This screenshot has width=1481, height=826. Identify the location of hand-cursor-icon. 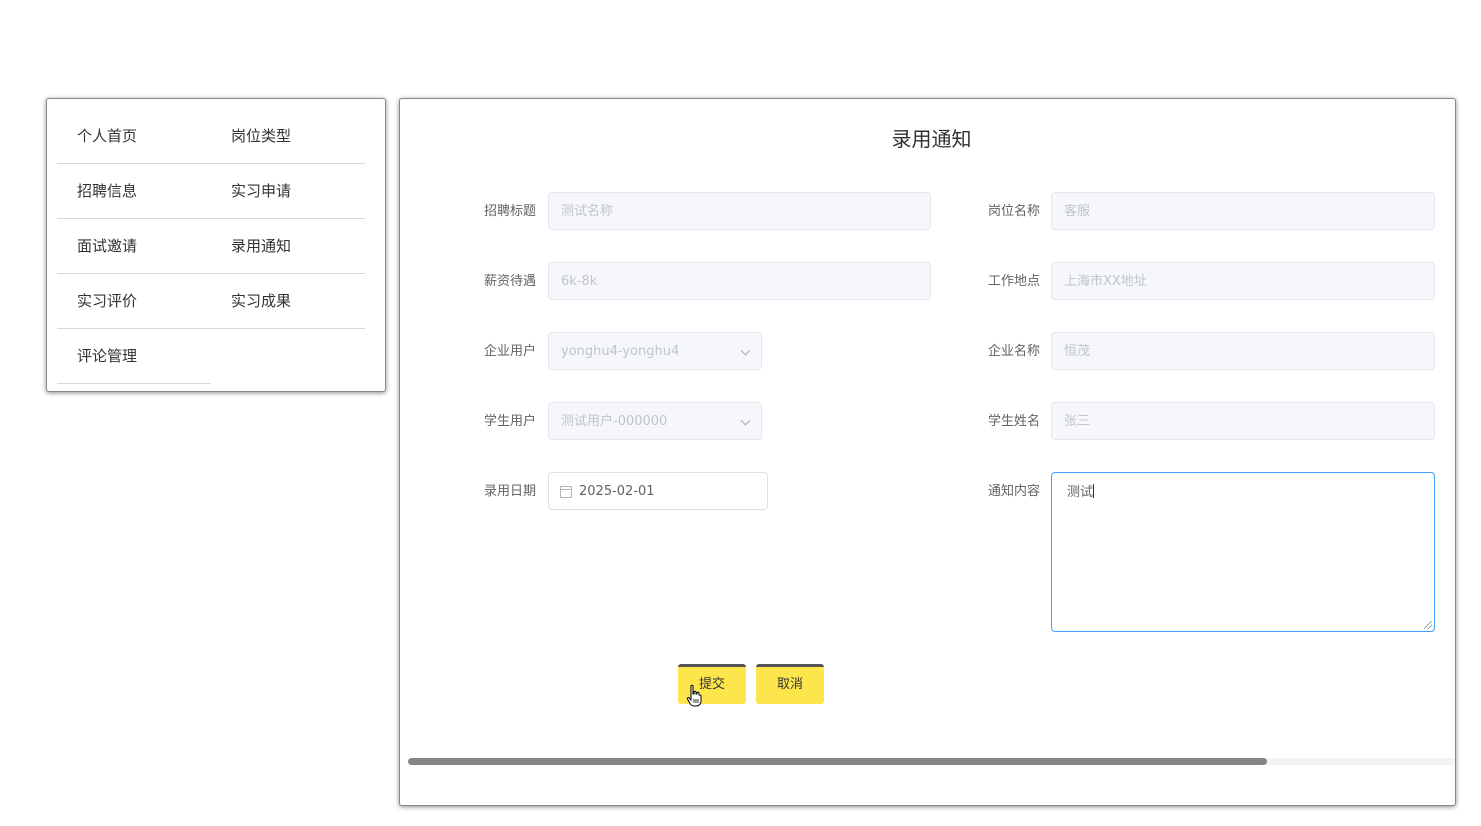
(694, 695).